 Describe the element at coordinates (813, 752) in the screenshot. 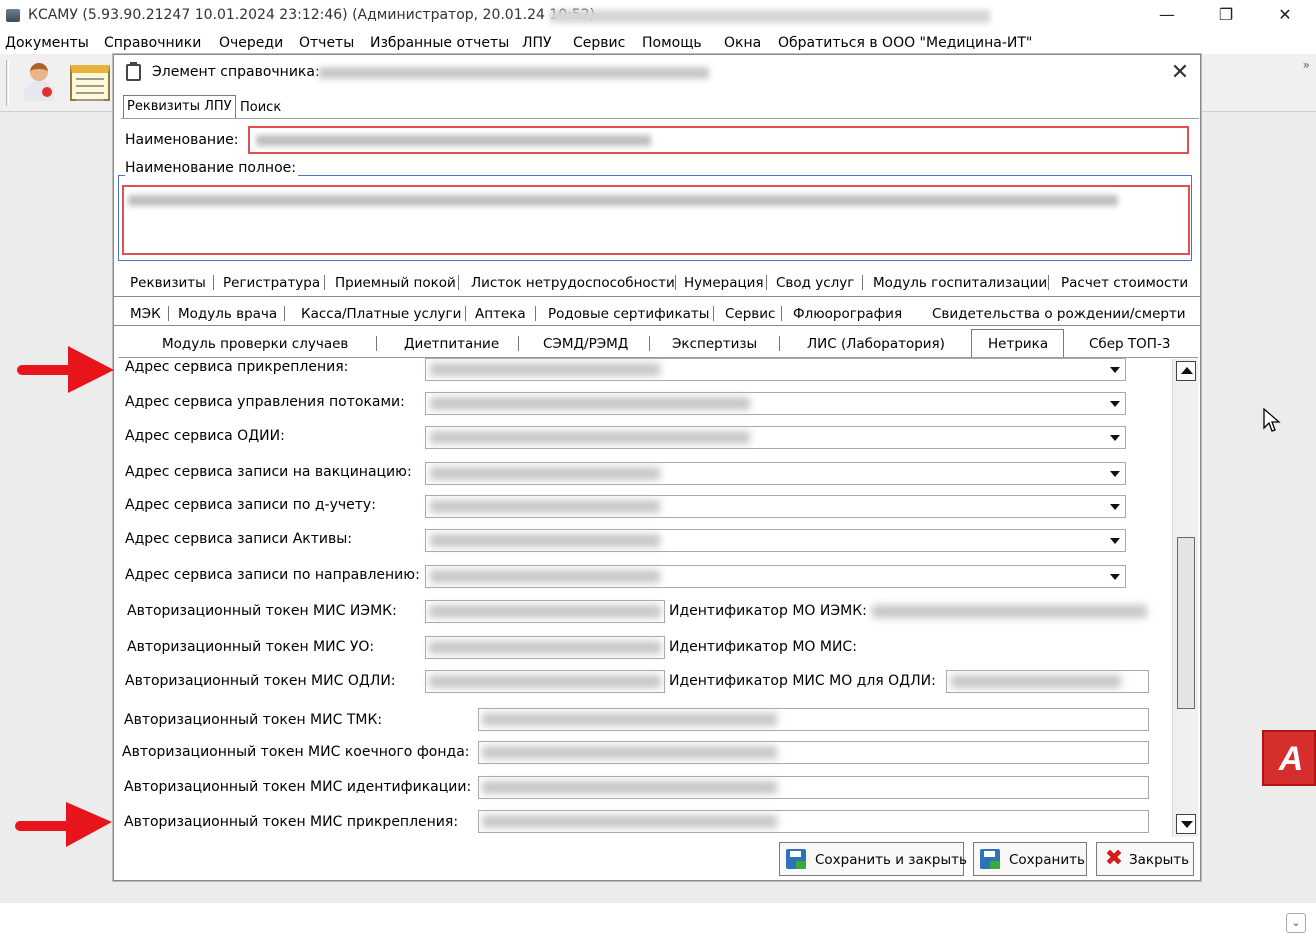

I see `bed-fund-token-input` at that location.